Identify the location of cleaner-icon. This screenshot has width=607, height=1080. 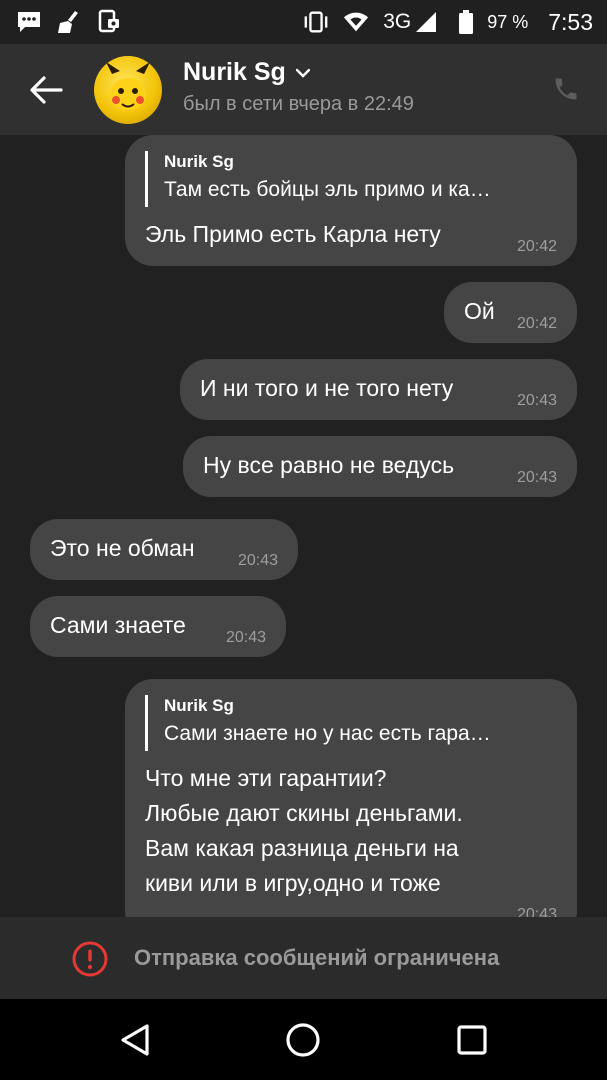
(69, 22).